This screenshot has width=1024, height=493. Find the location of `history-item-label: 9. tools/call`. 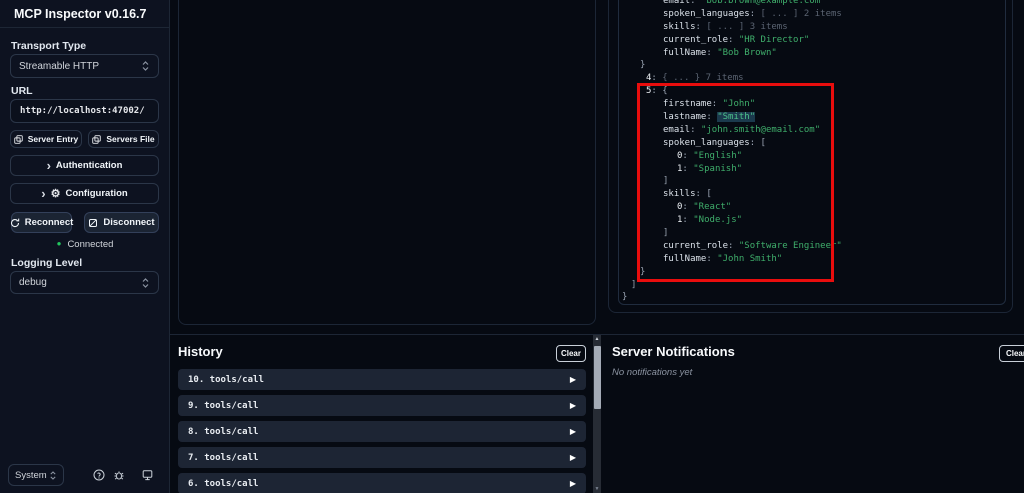

history-item-label: 9. tools/call is located at coordinates (223, 405).